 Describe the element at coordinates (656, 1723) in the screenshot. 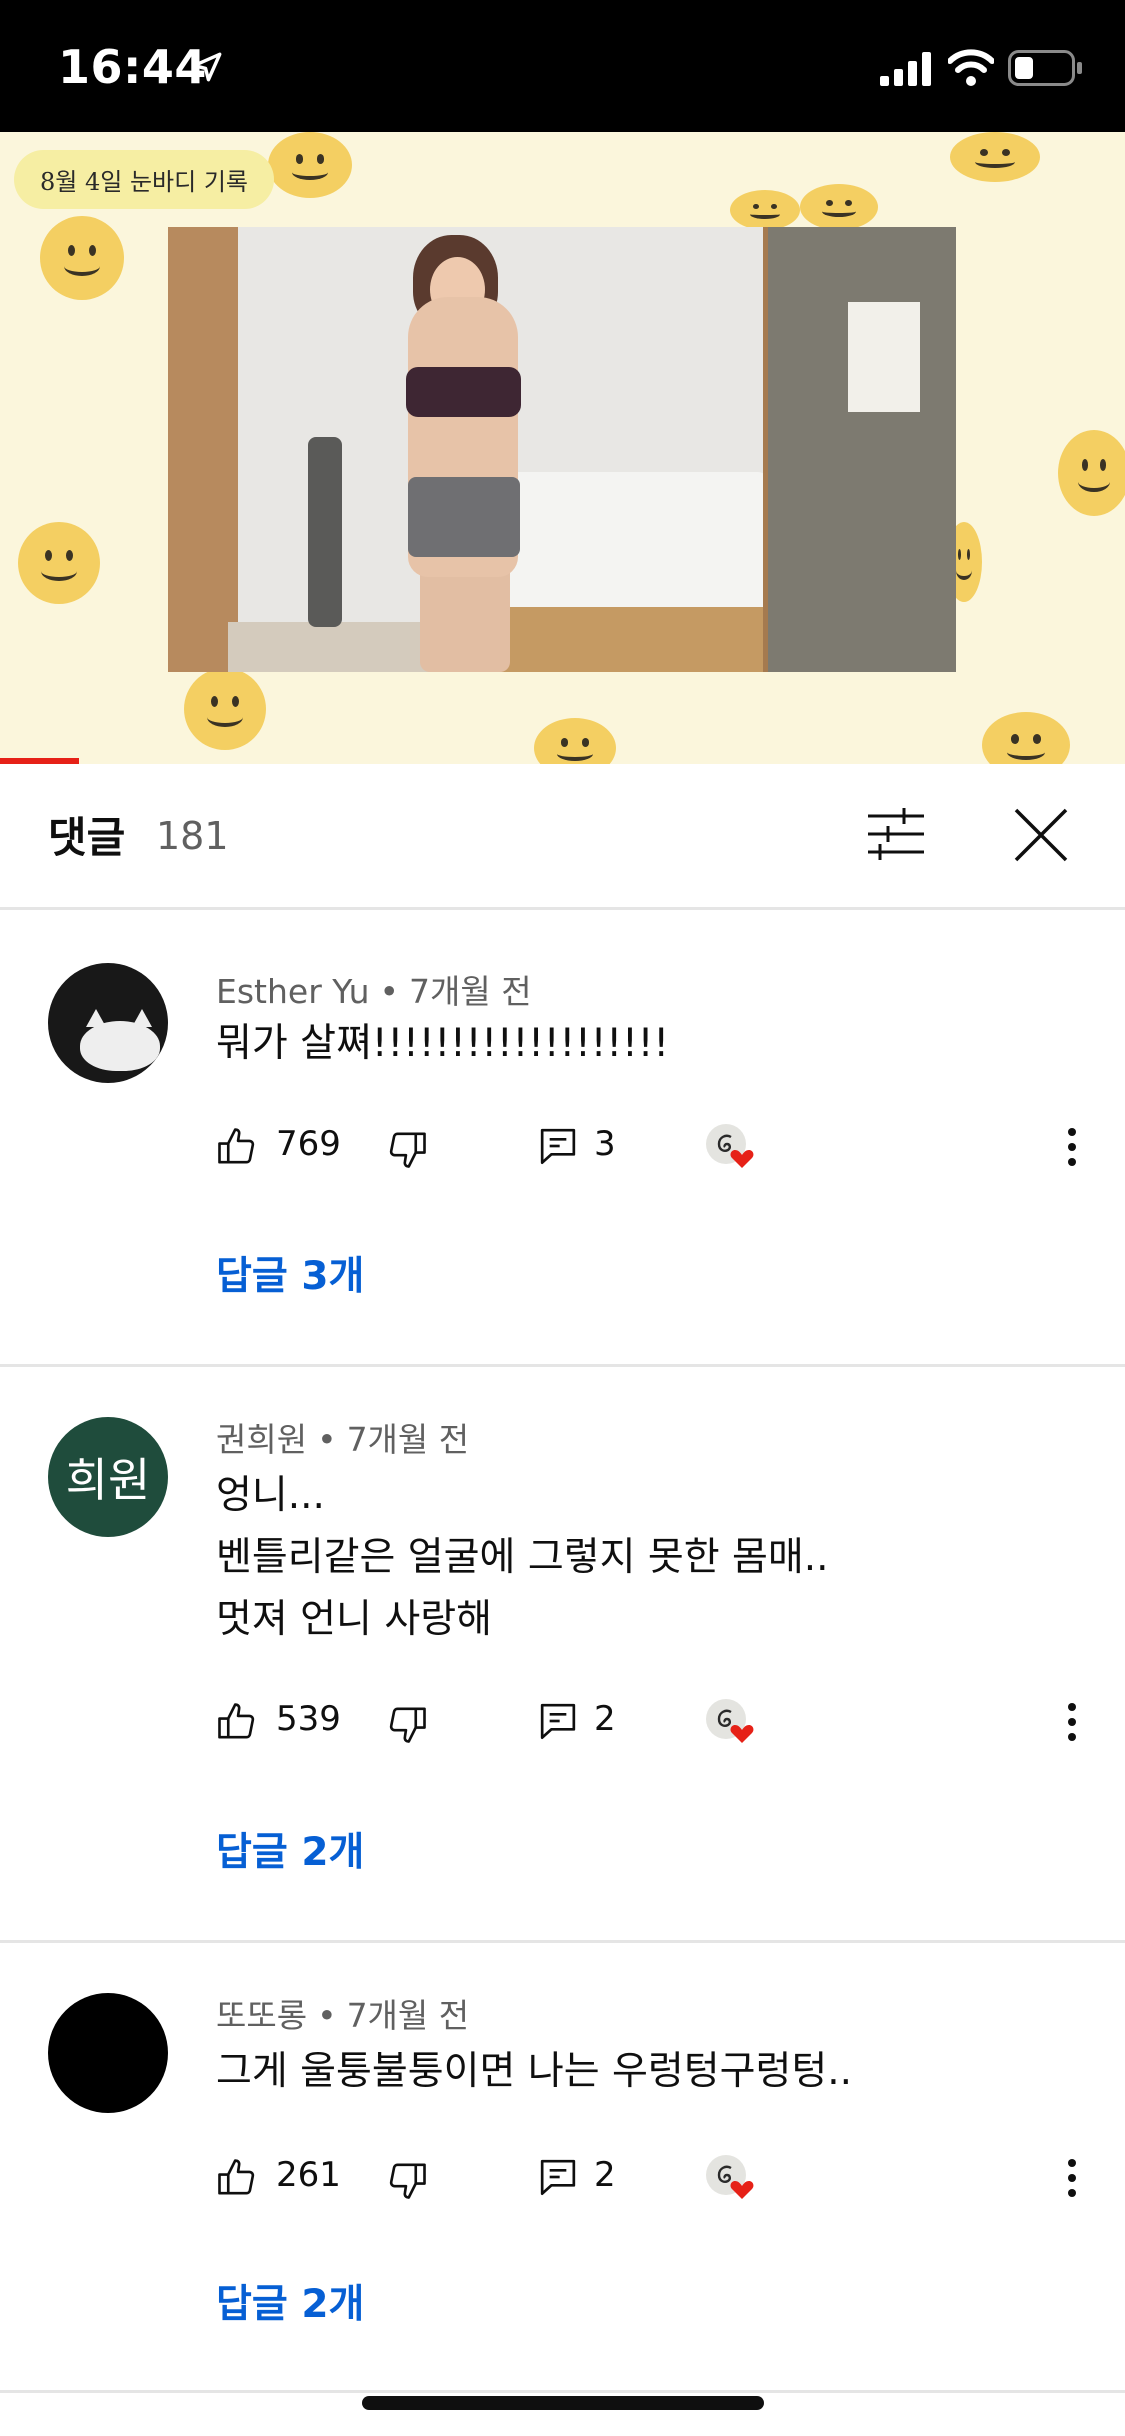

I see `comment-actions: 539 2` at that location.